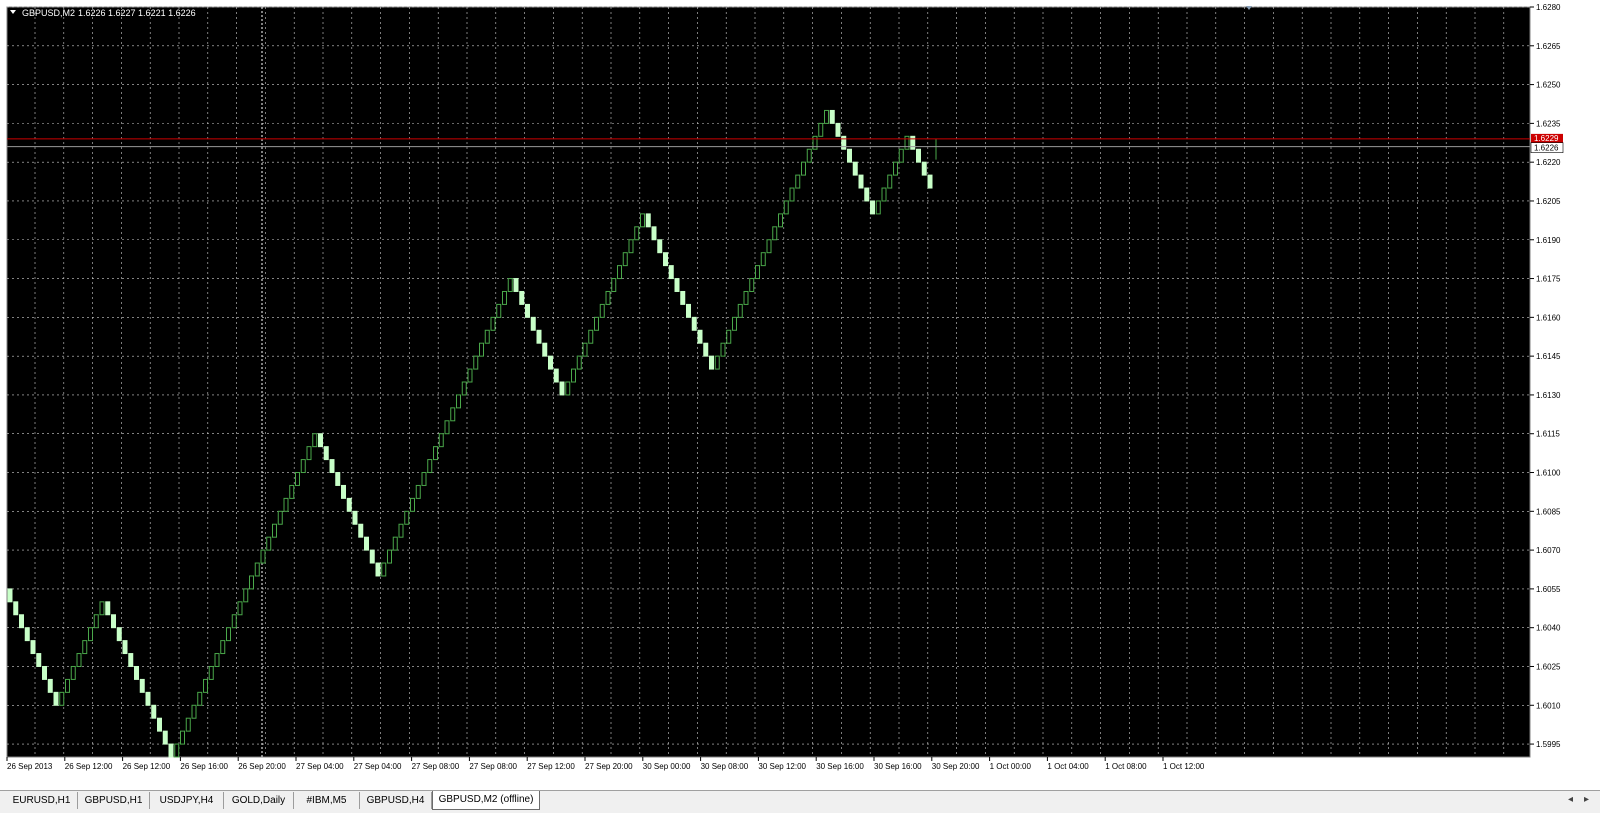  I want to click on price-tick-label: 1.6145, so click(1548, 356).